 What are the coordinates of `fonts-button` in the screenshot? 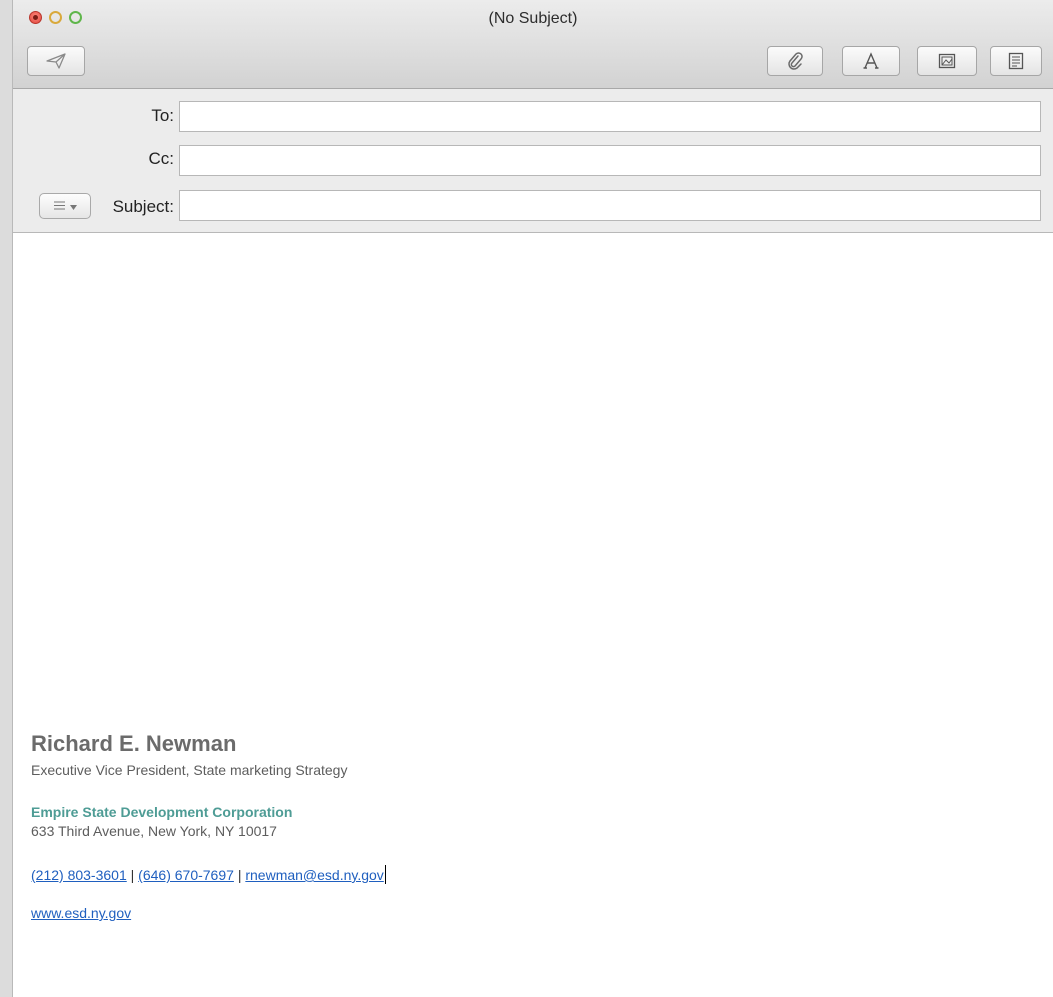 It's located at (871, 61).